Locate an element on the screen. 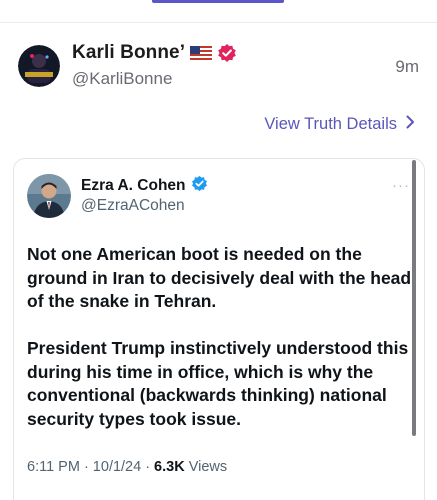 The width and height of the screenshot is (437, 500). quoted-author-avatar is located at coordinates (49, 196).